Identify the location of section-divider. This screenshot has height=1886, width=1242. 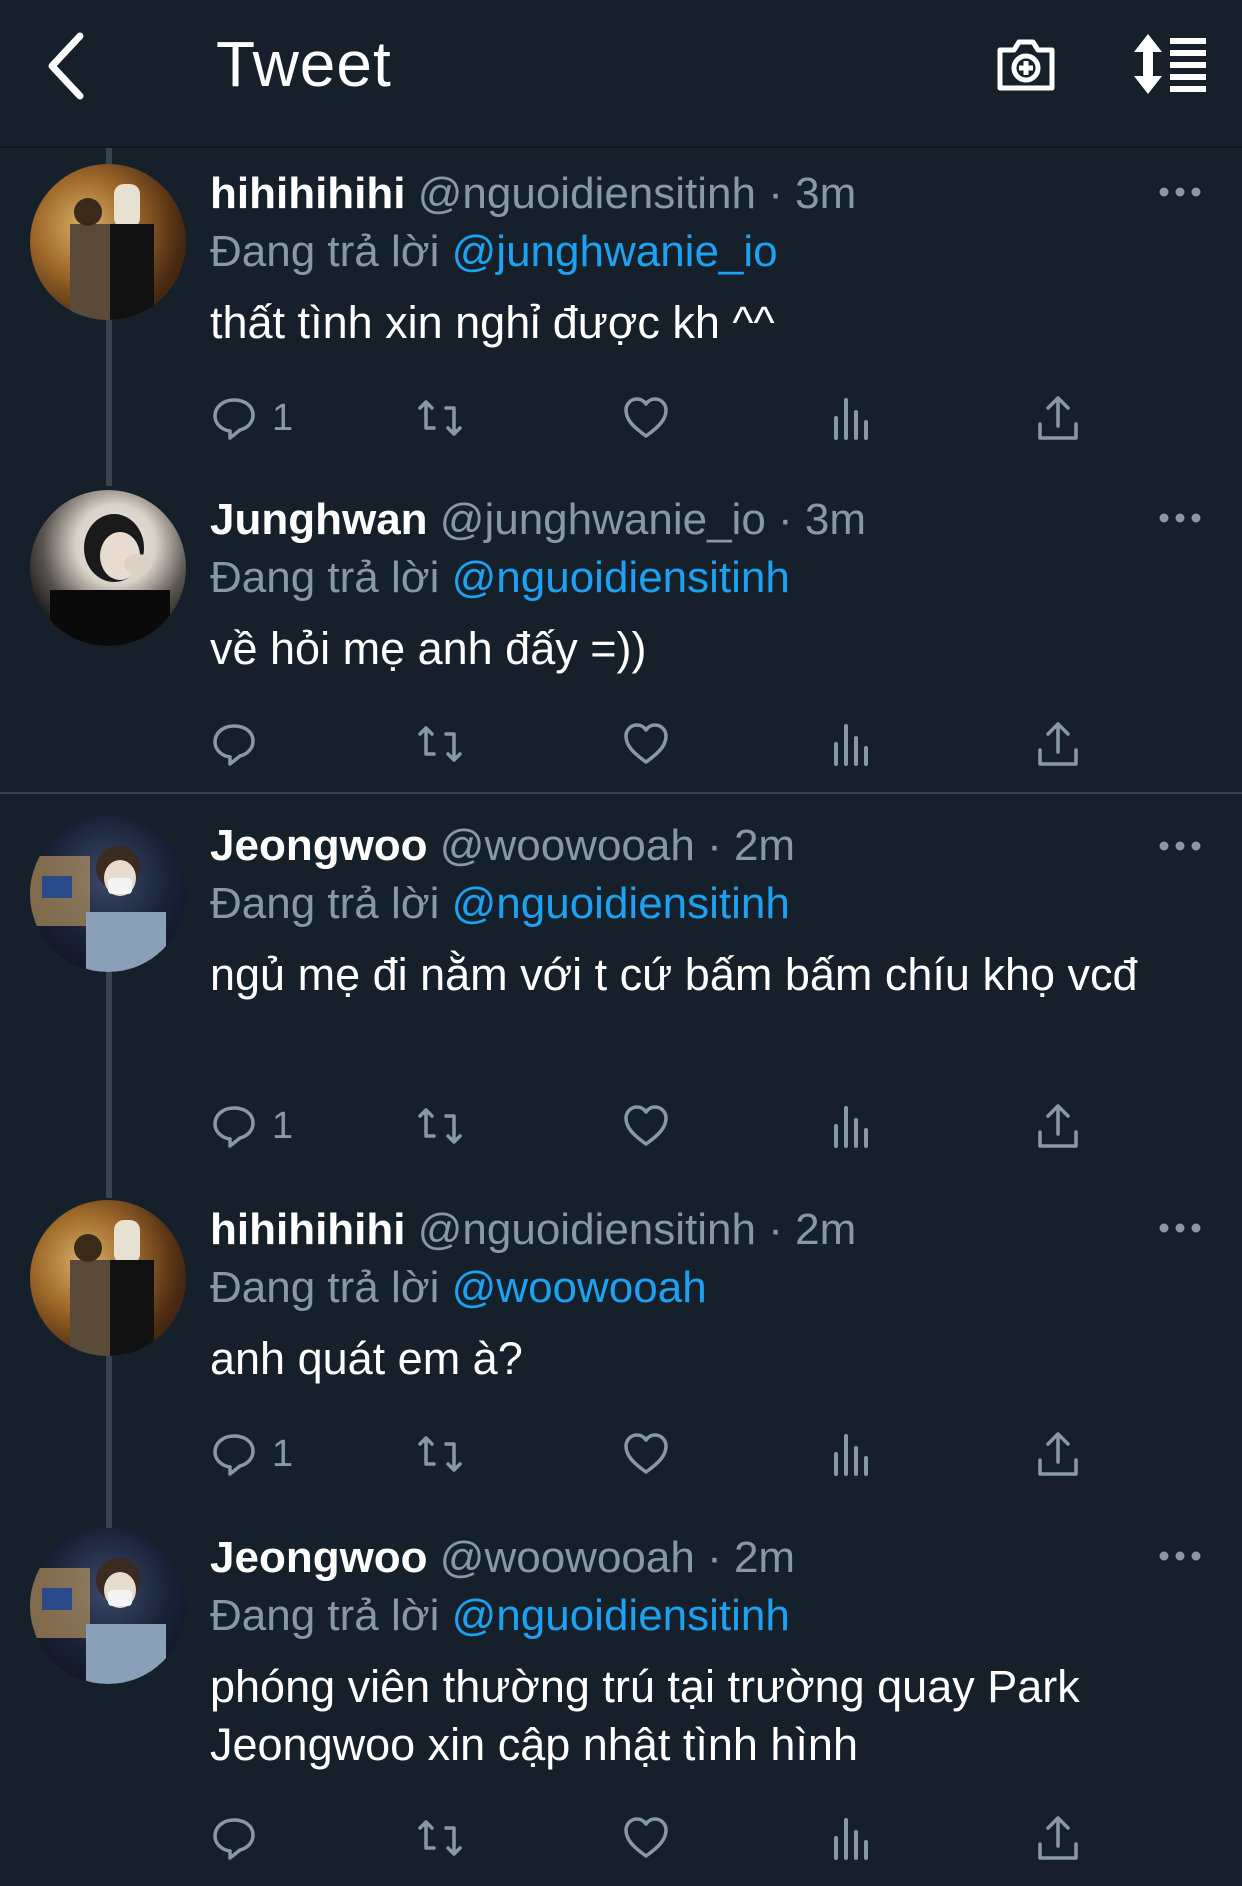
(621, 793).